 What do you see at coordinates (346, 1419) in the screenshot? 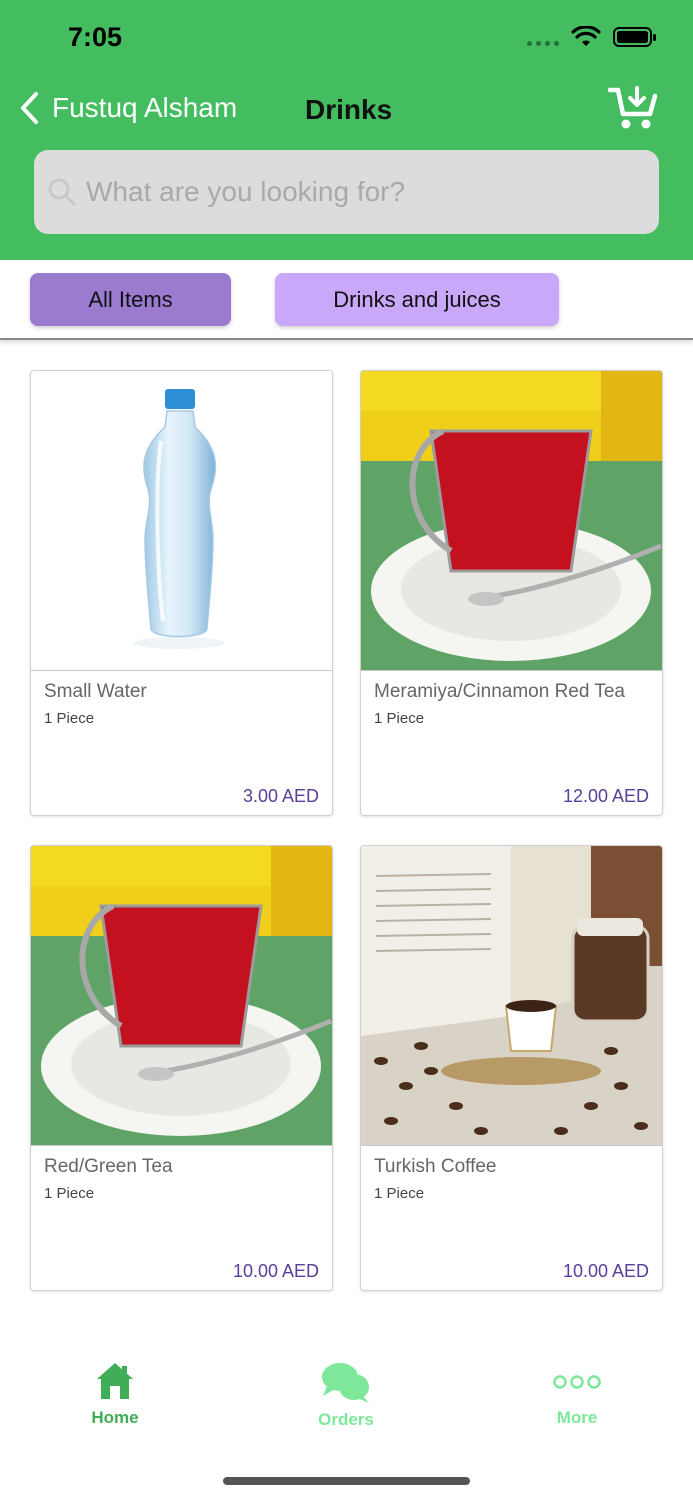
I see `tab-label: Orders` at bounding box center [346, 1419].